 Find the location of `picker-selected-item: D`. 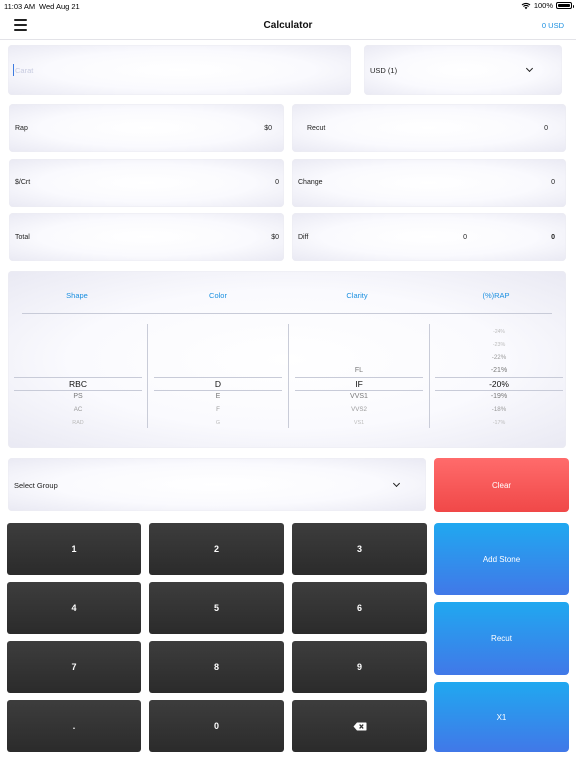

picker-selected-item: D is located at coordinates (218, 384).